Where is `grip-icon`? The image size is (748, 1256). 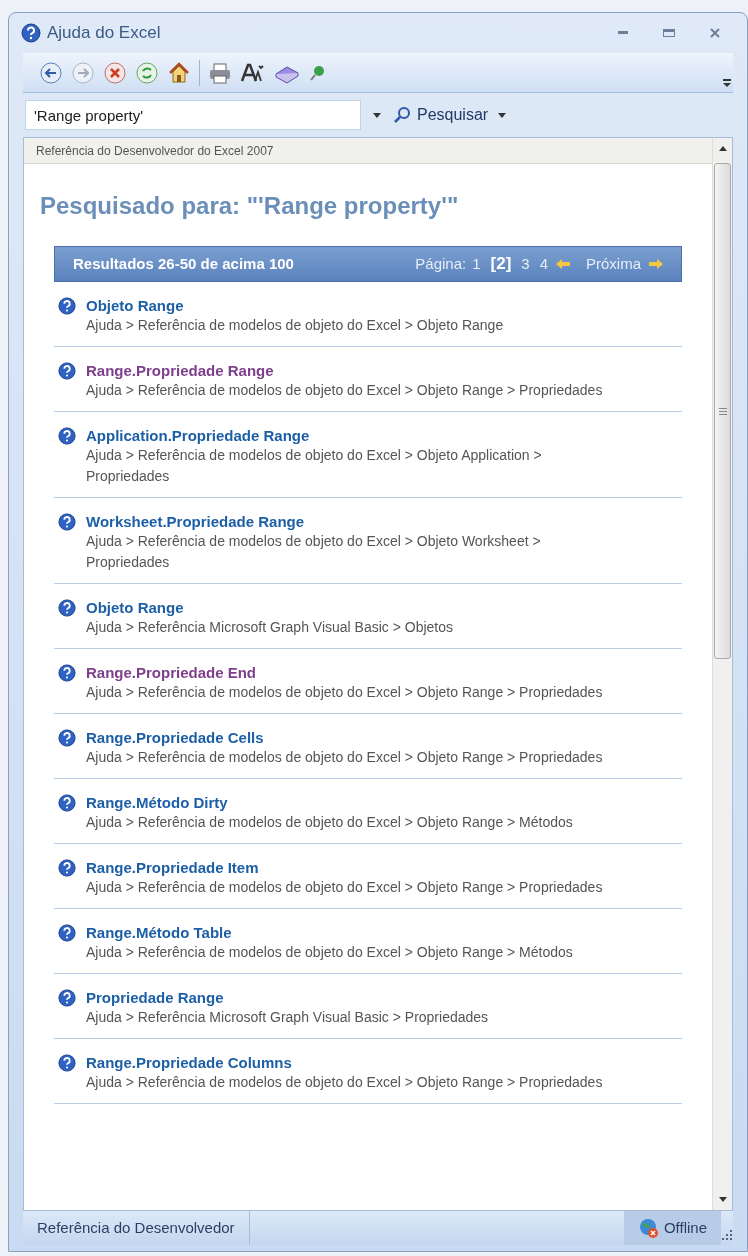 grip-icon is located at coordinates (722, 411).